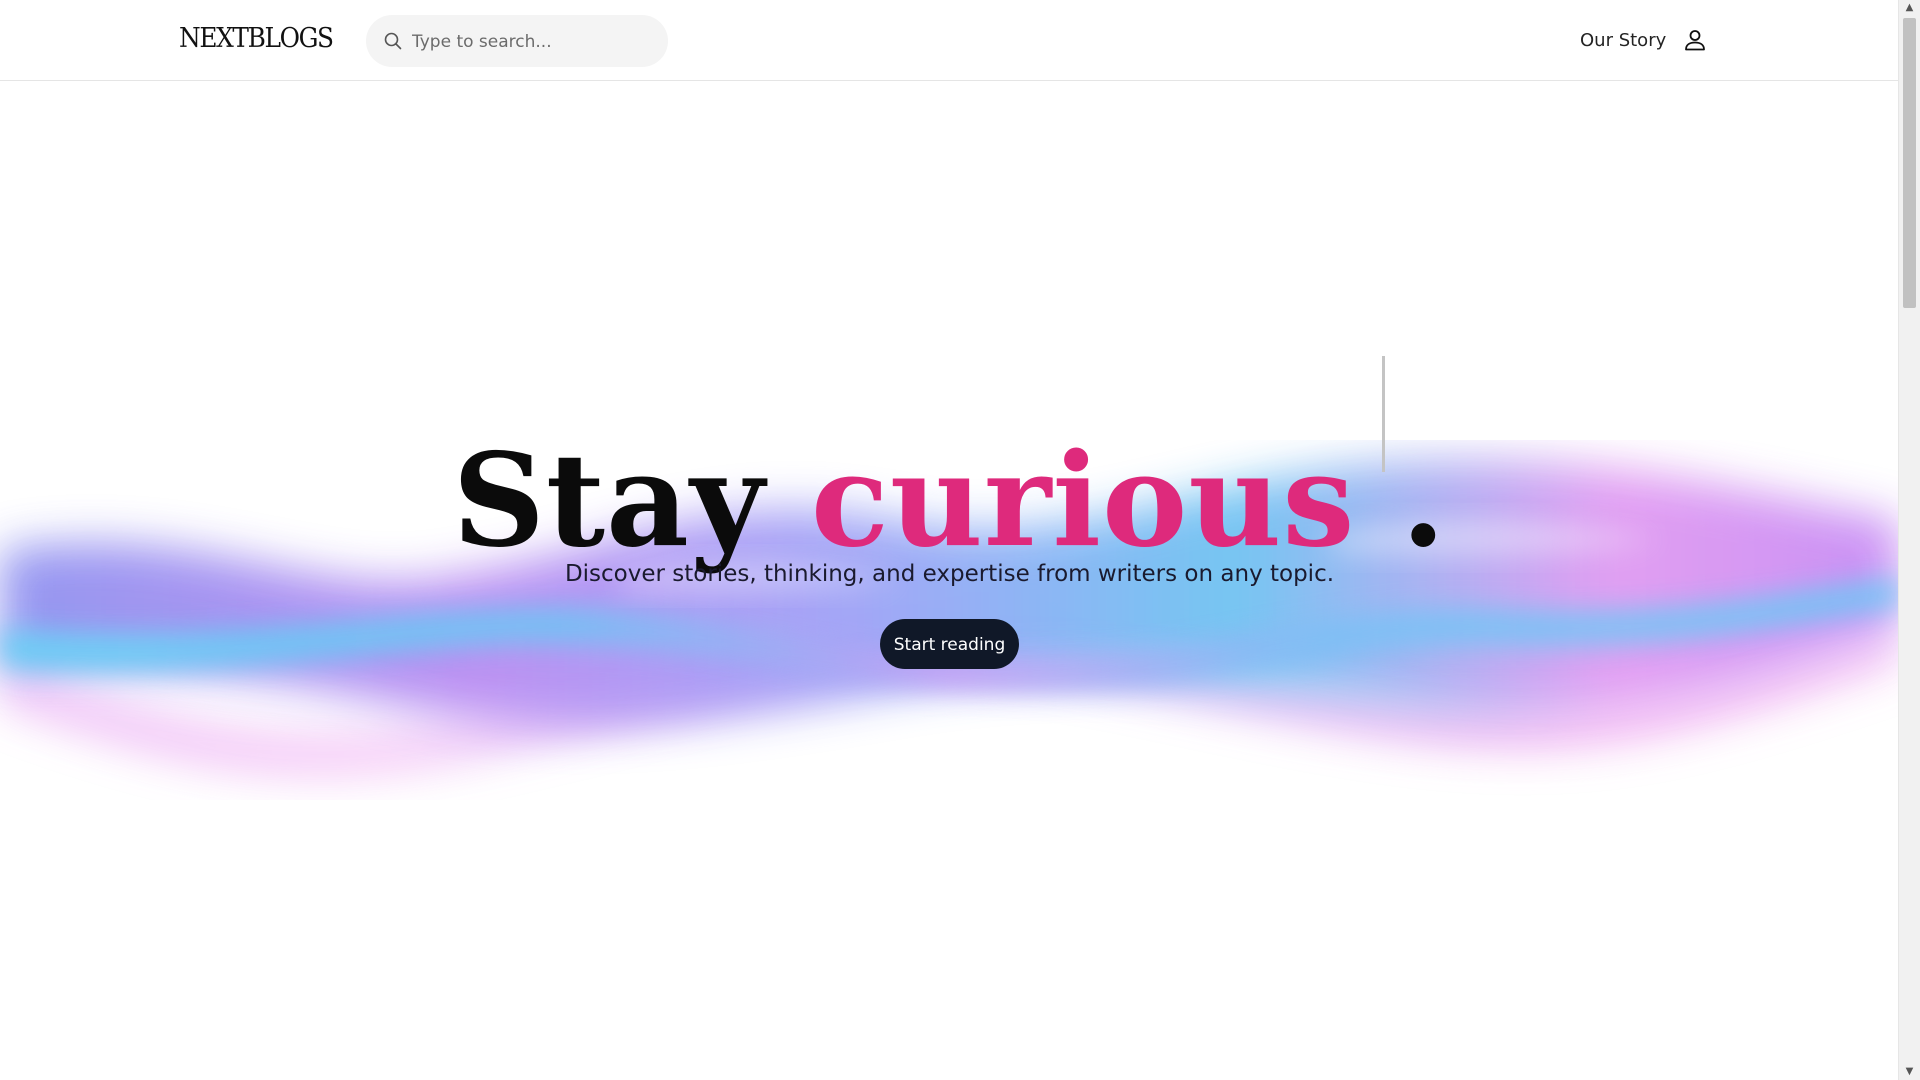 The image size is (1920, 1080). What do you see at coordinates (393, 41) in the screenshot?
I see `search-icon` at bounding box center [393, 41].